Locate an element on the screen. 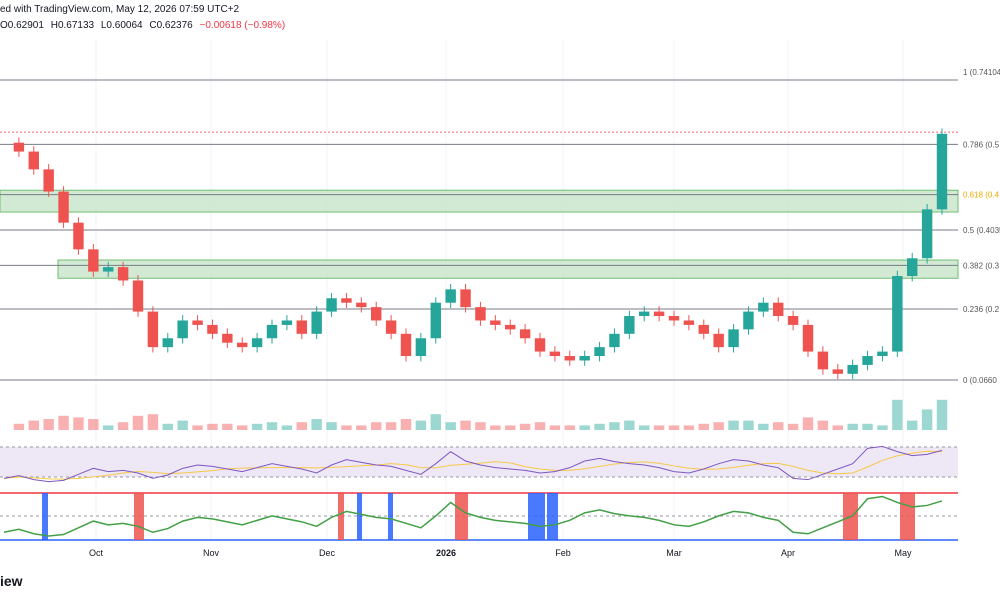 Image resolution: width=1000 pixels, height=600 pixels. fib-label-0: 0 (0.0660 is located at coordinates (980, 380).